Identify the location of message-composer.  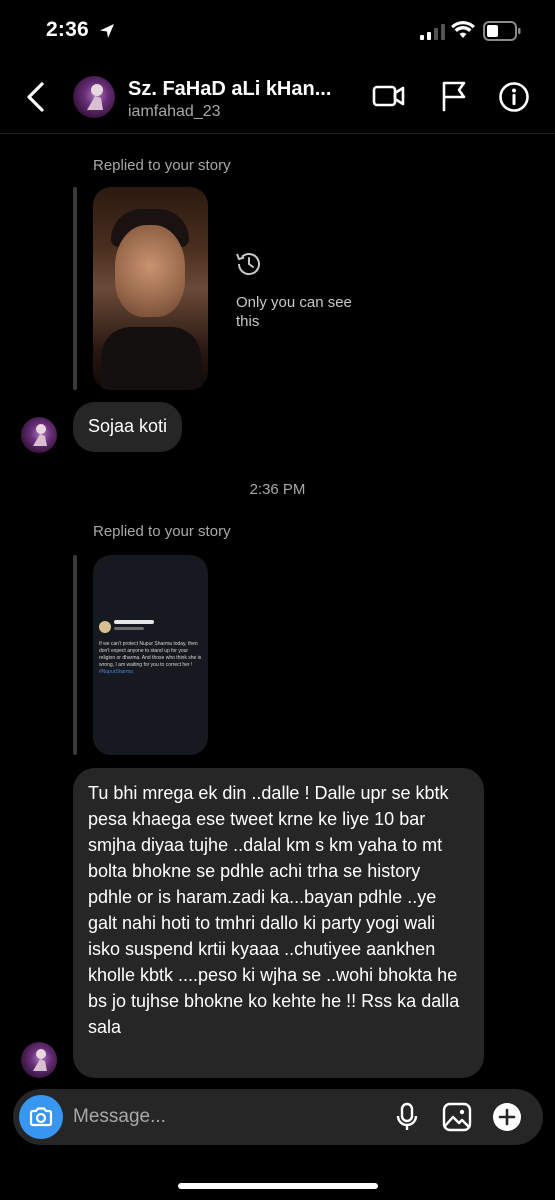
(278, 1117).